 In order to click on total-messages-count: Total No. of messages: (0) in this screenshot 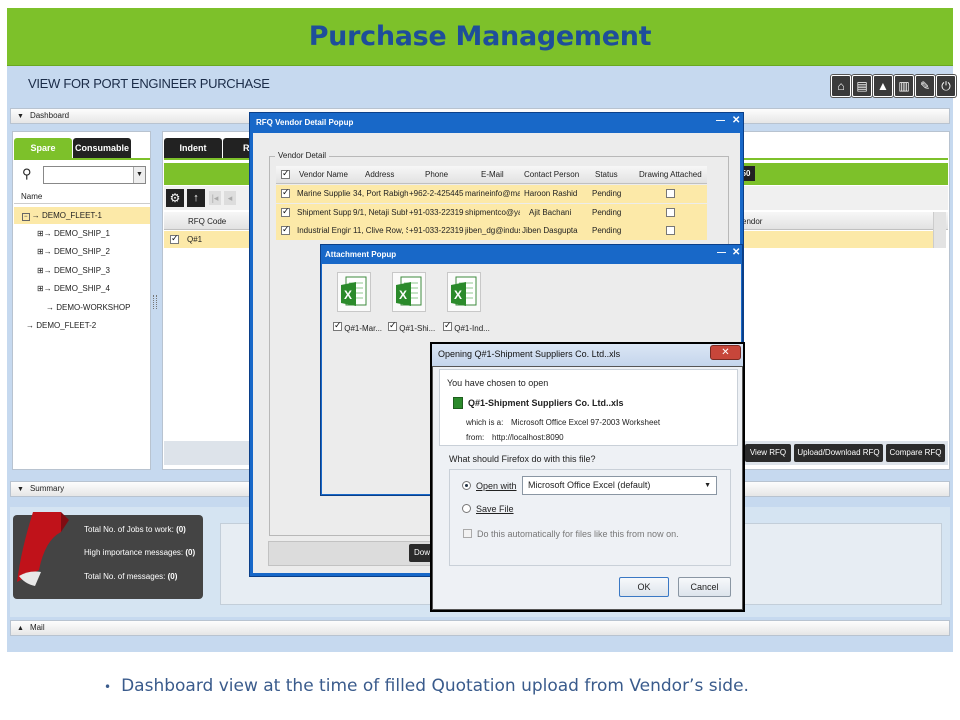, I will do `click(131, 576)`.